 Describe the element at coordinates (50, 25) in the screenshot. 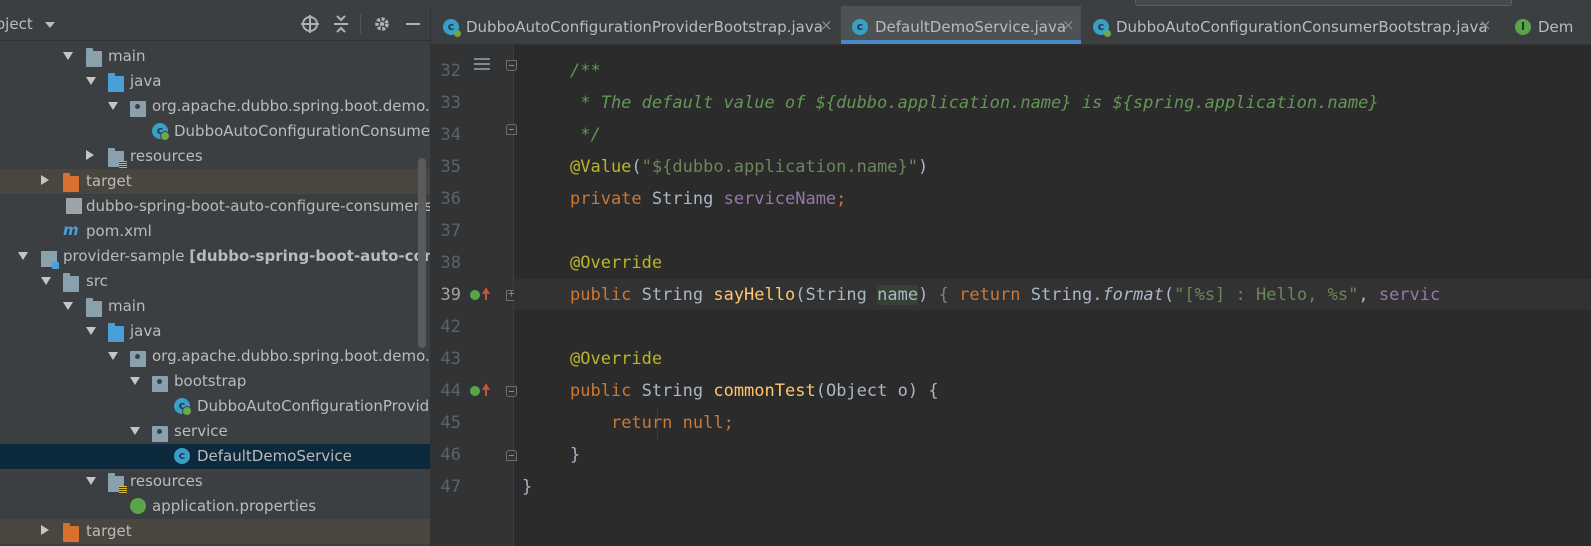

I see `view-selector-chevron-down-icon` at that location.